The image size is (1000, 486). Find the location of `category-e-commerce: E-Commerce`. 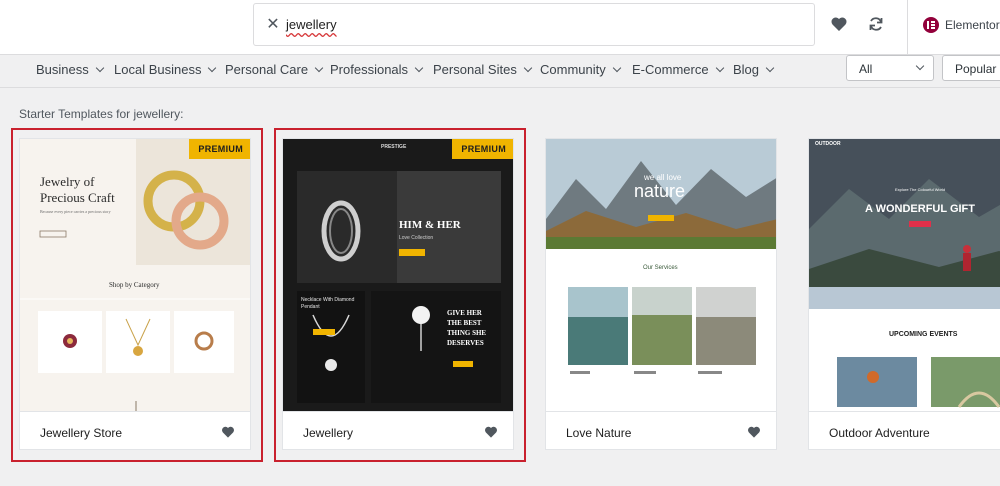

category-e-commerce: E-Commerce is located at coordinates (678, 69).